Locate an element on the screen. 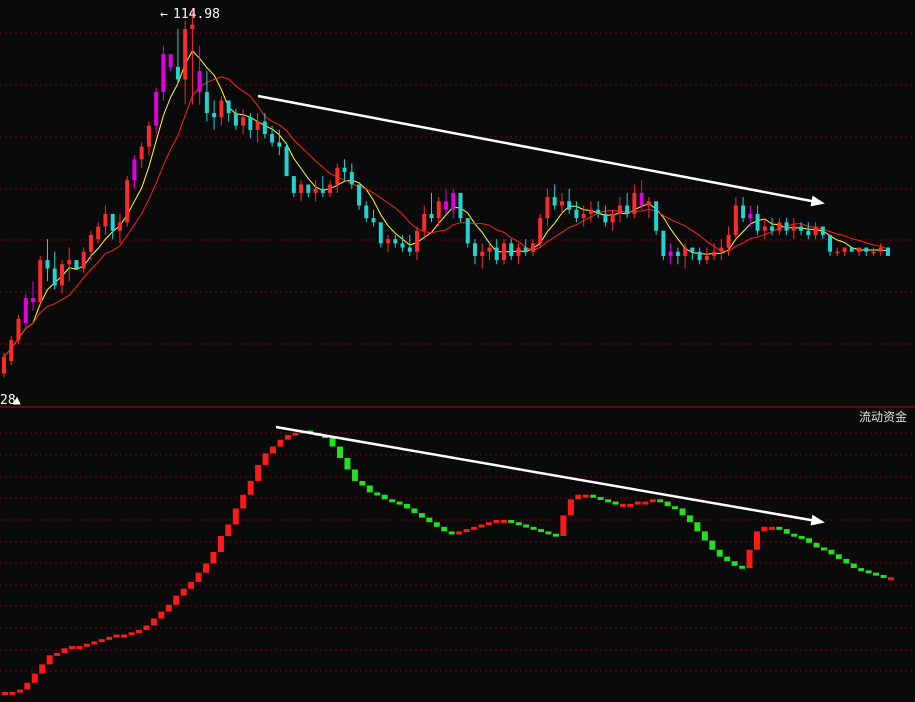 Image resolution: width=915 pixels, height=702 pixels. high-price-marker-icon: ← is located at coordinates (164, 14).